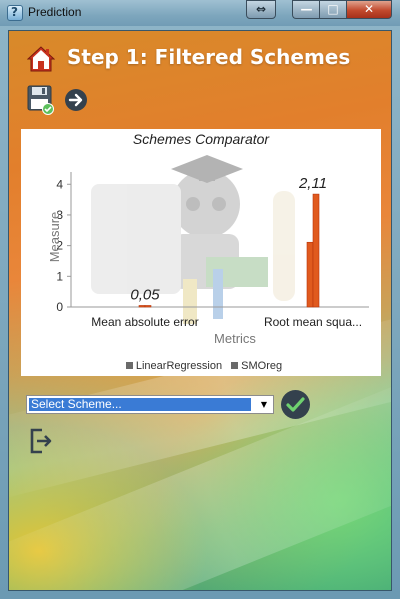  Describe the element at coordinates (235, 338) in the screenshot. I see `x-axis-title: Metrics` at that location.